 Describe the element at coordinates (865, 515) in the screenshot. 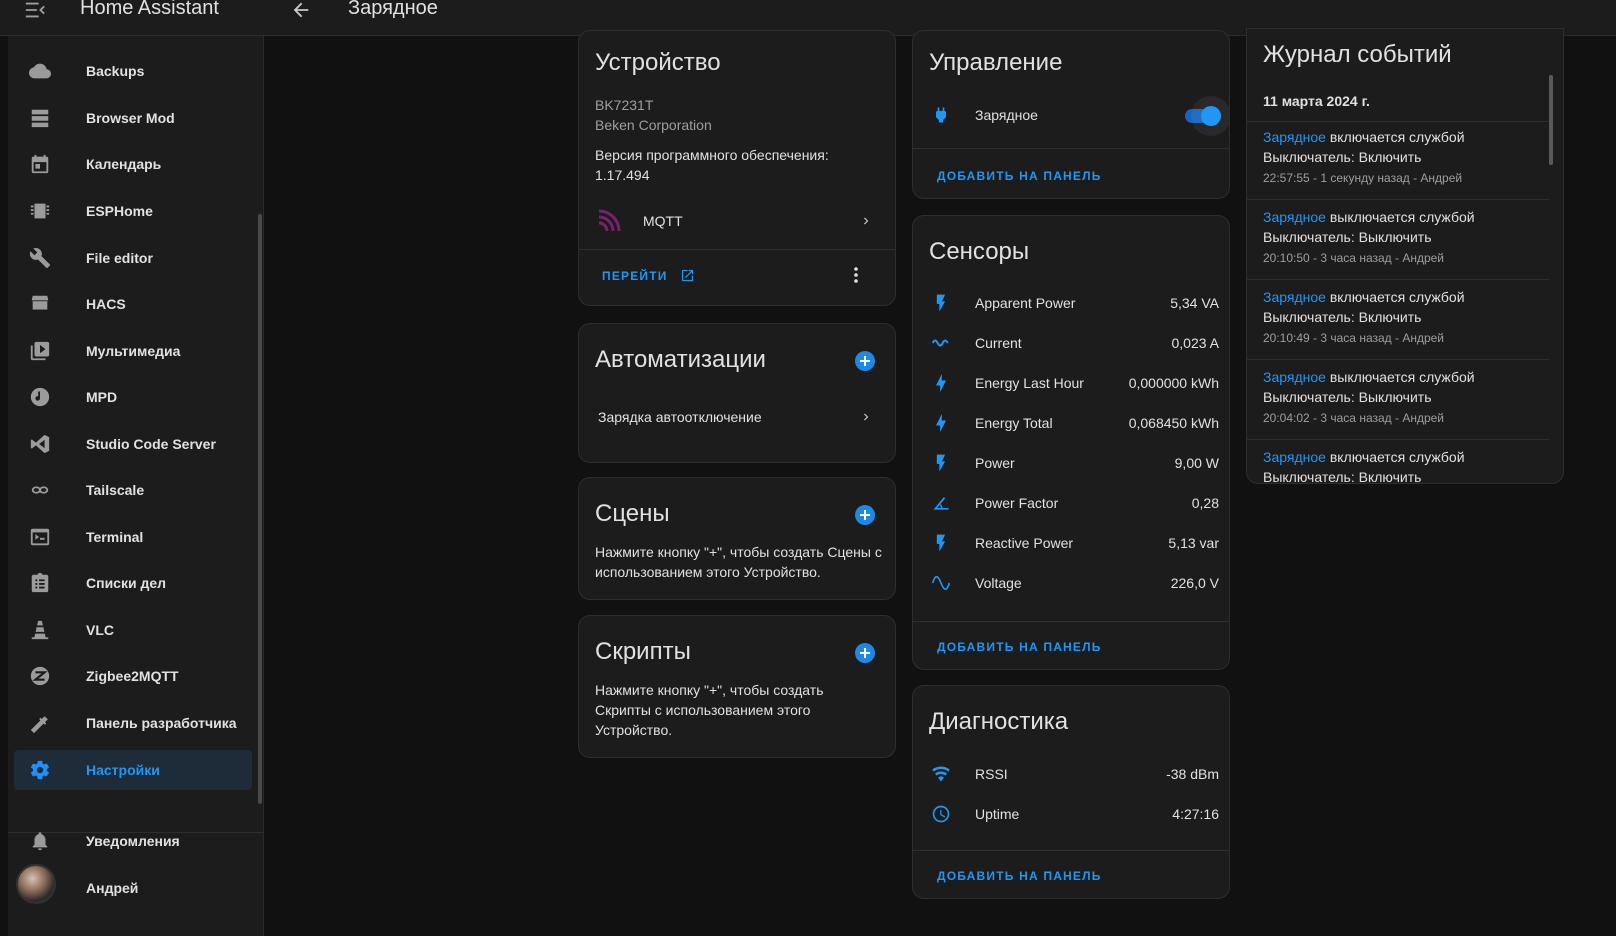

I see `add-scene-button` at that location.